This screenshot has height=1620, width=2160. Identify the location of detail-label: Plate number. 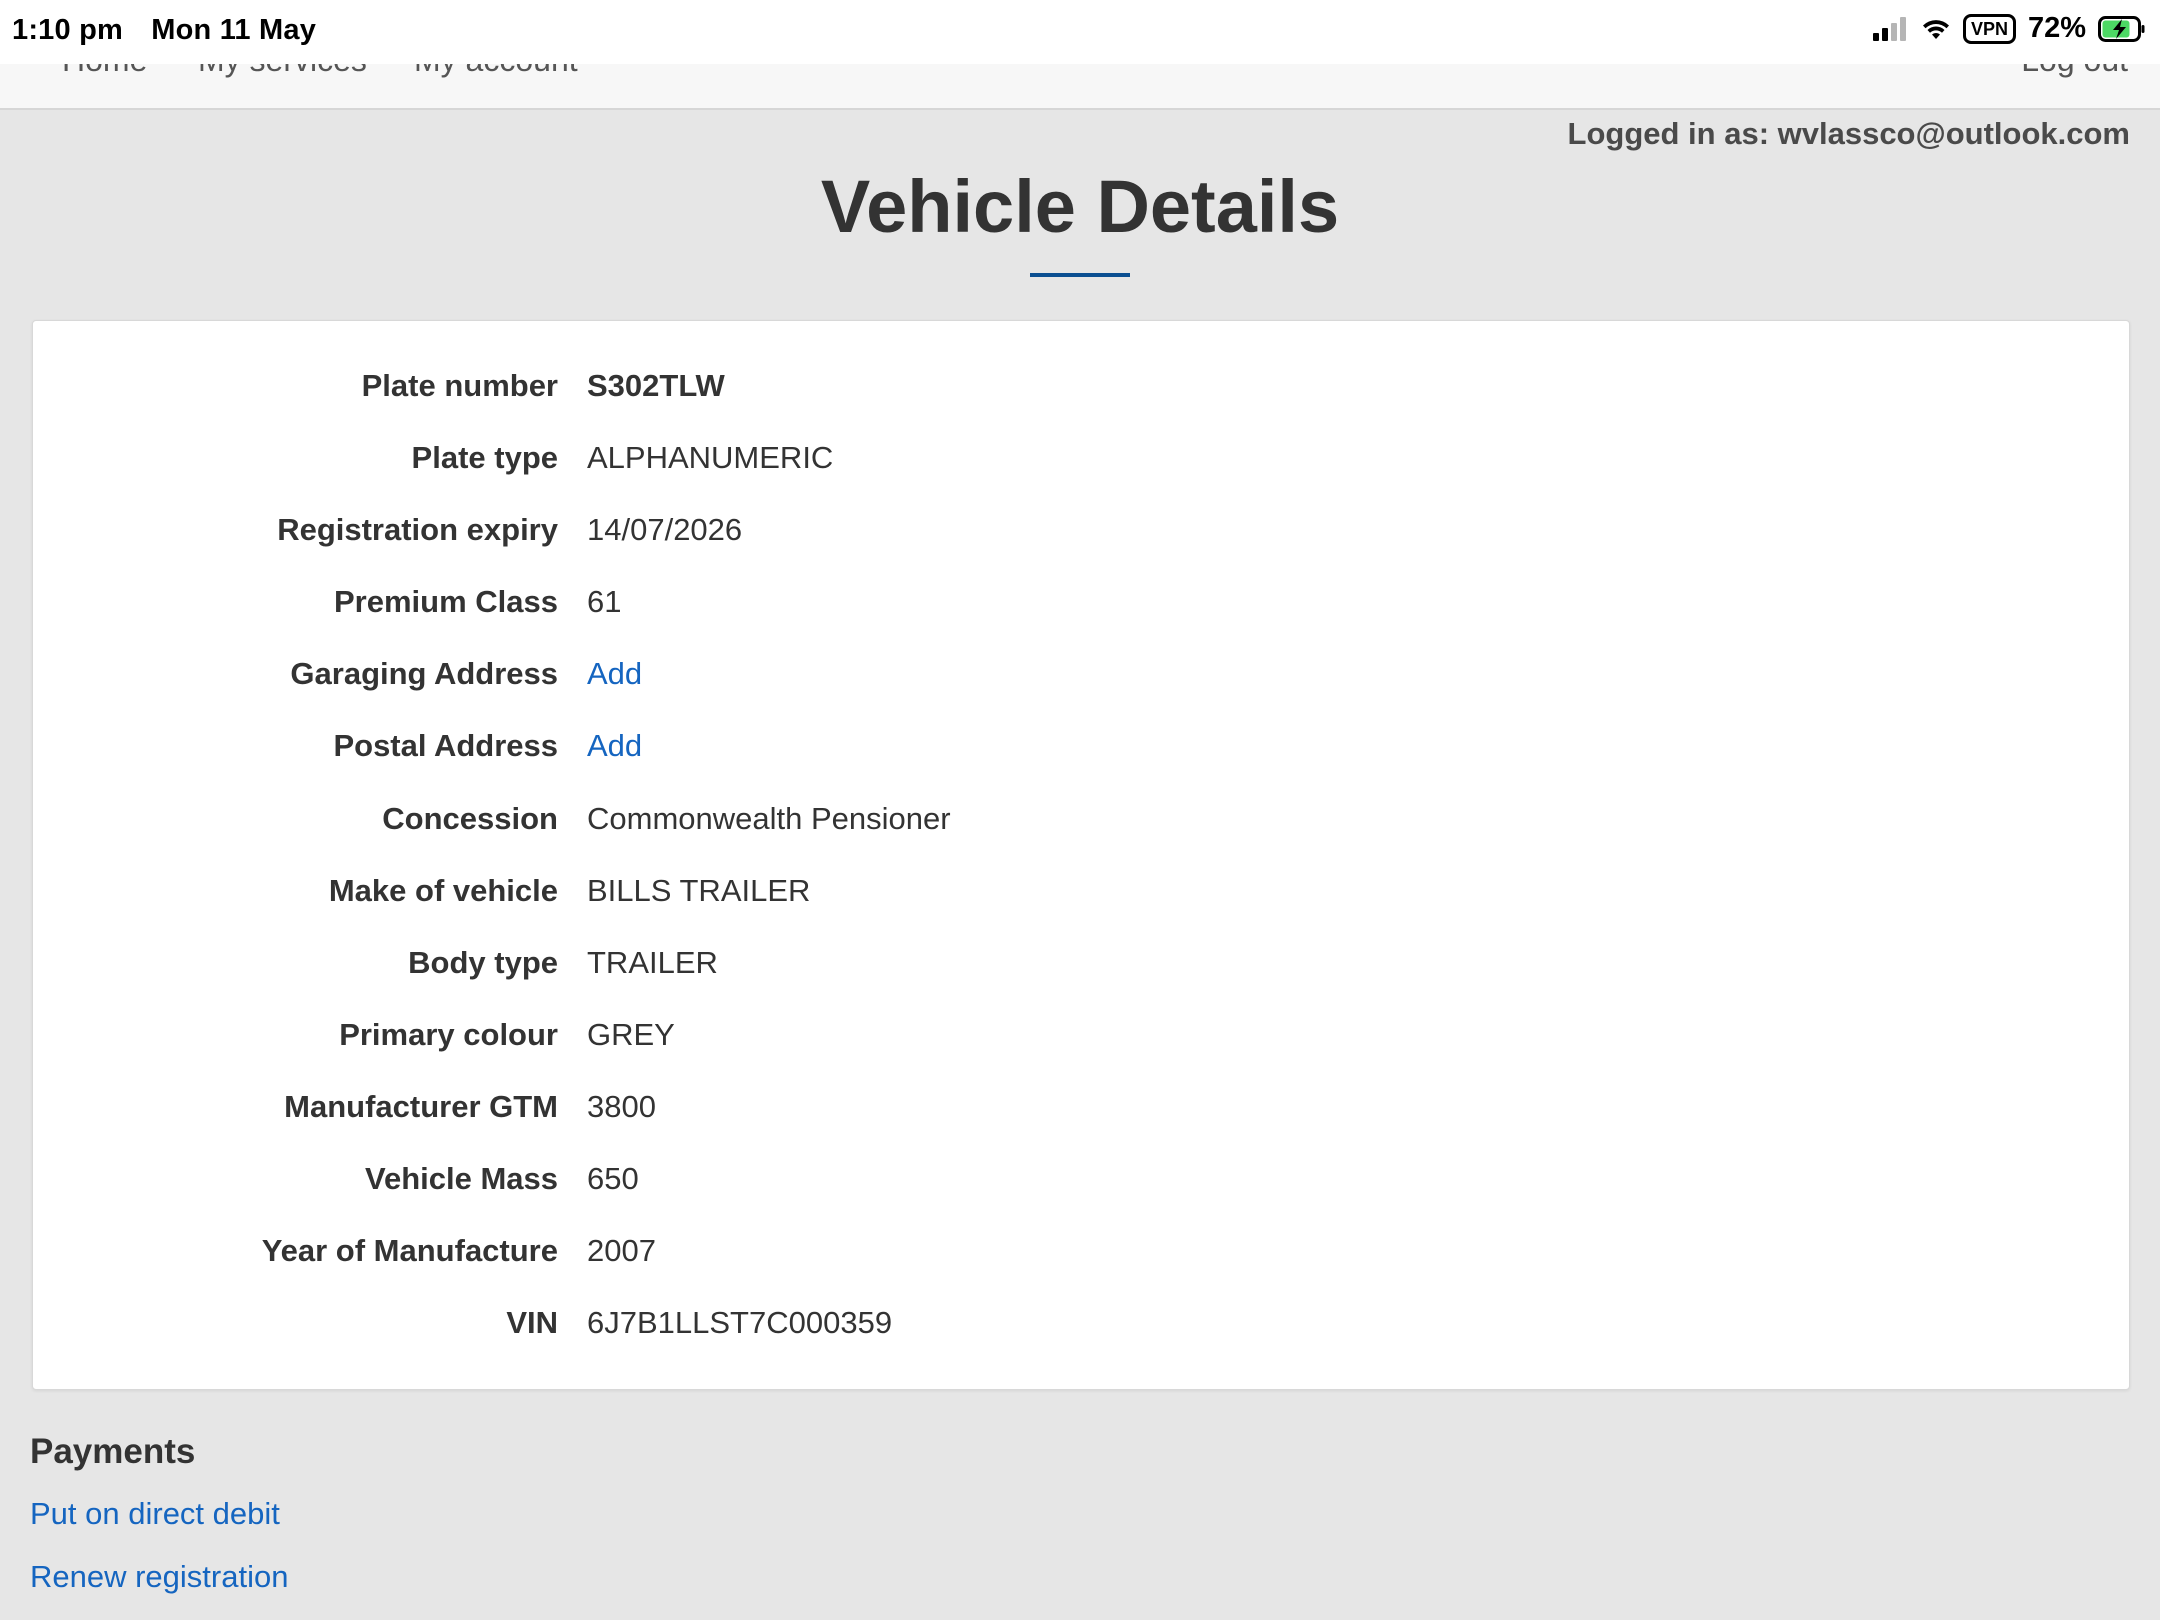
(459, 385).